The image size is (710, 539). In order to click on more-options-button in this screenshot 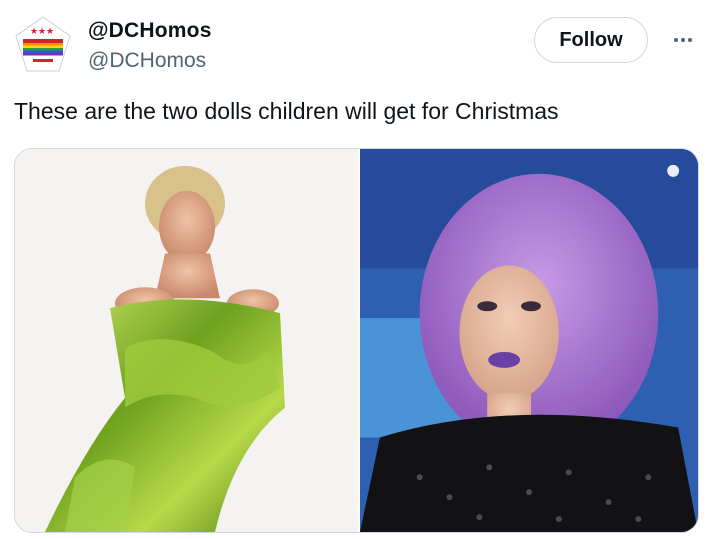, I will do `click(683, 40)`.